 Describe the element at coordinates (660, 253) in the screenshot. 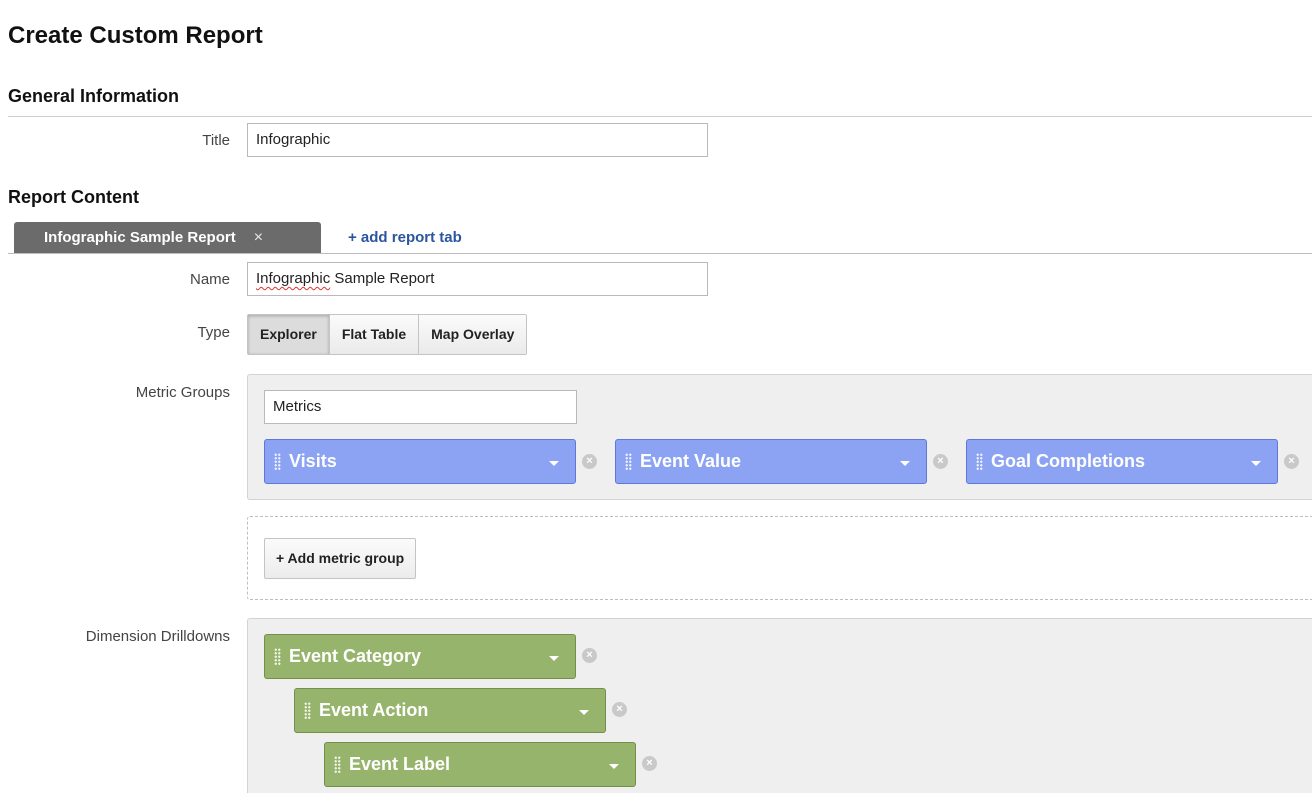

I see `tab-bar-divider` at that location.